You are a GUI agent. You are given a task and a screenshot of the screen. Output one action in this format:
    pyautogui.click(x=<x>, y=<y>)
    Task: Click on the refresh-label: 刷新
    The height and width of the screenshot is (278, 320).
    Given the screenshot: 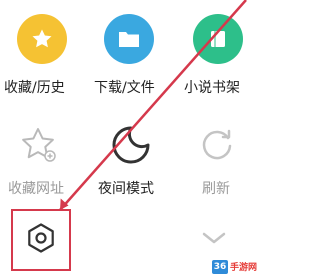 What is the action you would take?
    pyautogui.click(x=216, y=189)
    